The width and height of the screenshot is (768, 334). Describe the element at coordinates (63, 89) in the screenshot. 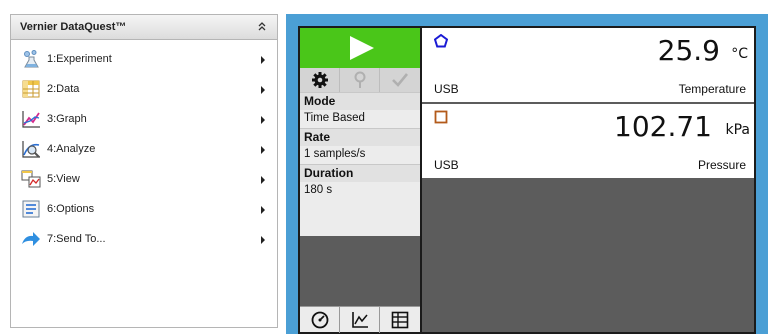

I see `menu-item-label: 2:Data` at that location.